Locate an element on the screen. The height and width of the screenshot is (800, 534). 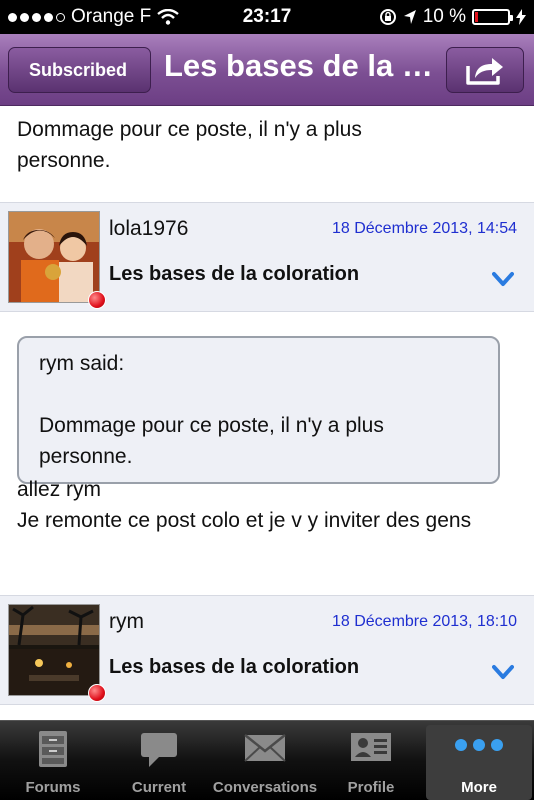
share-icon is located at coordinates (484, 71).